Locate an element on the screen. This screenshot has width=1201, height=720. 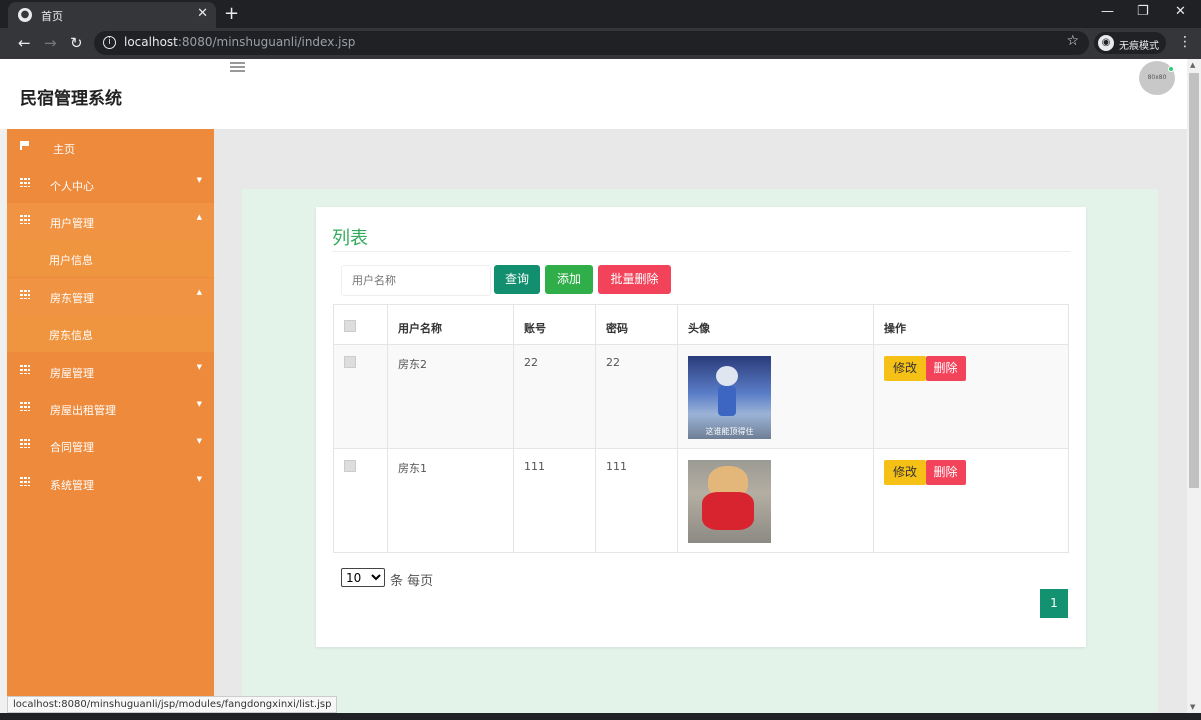
vertical-scrollbar: ▲ ▼ is located at coordinates (1194, 386).